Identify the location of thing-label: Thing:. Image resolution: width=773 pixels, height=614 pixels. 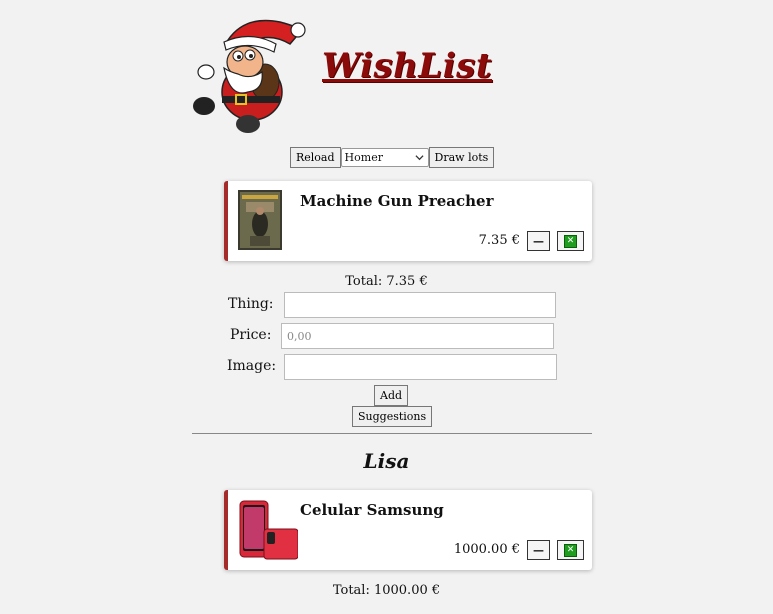
(251, 304).